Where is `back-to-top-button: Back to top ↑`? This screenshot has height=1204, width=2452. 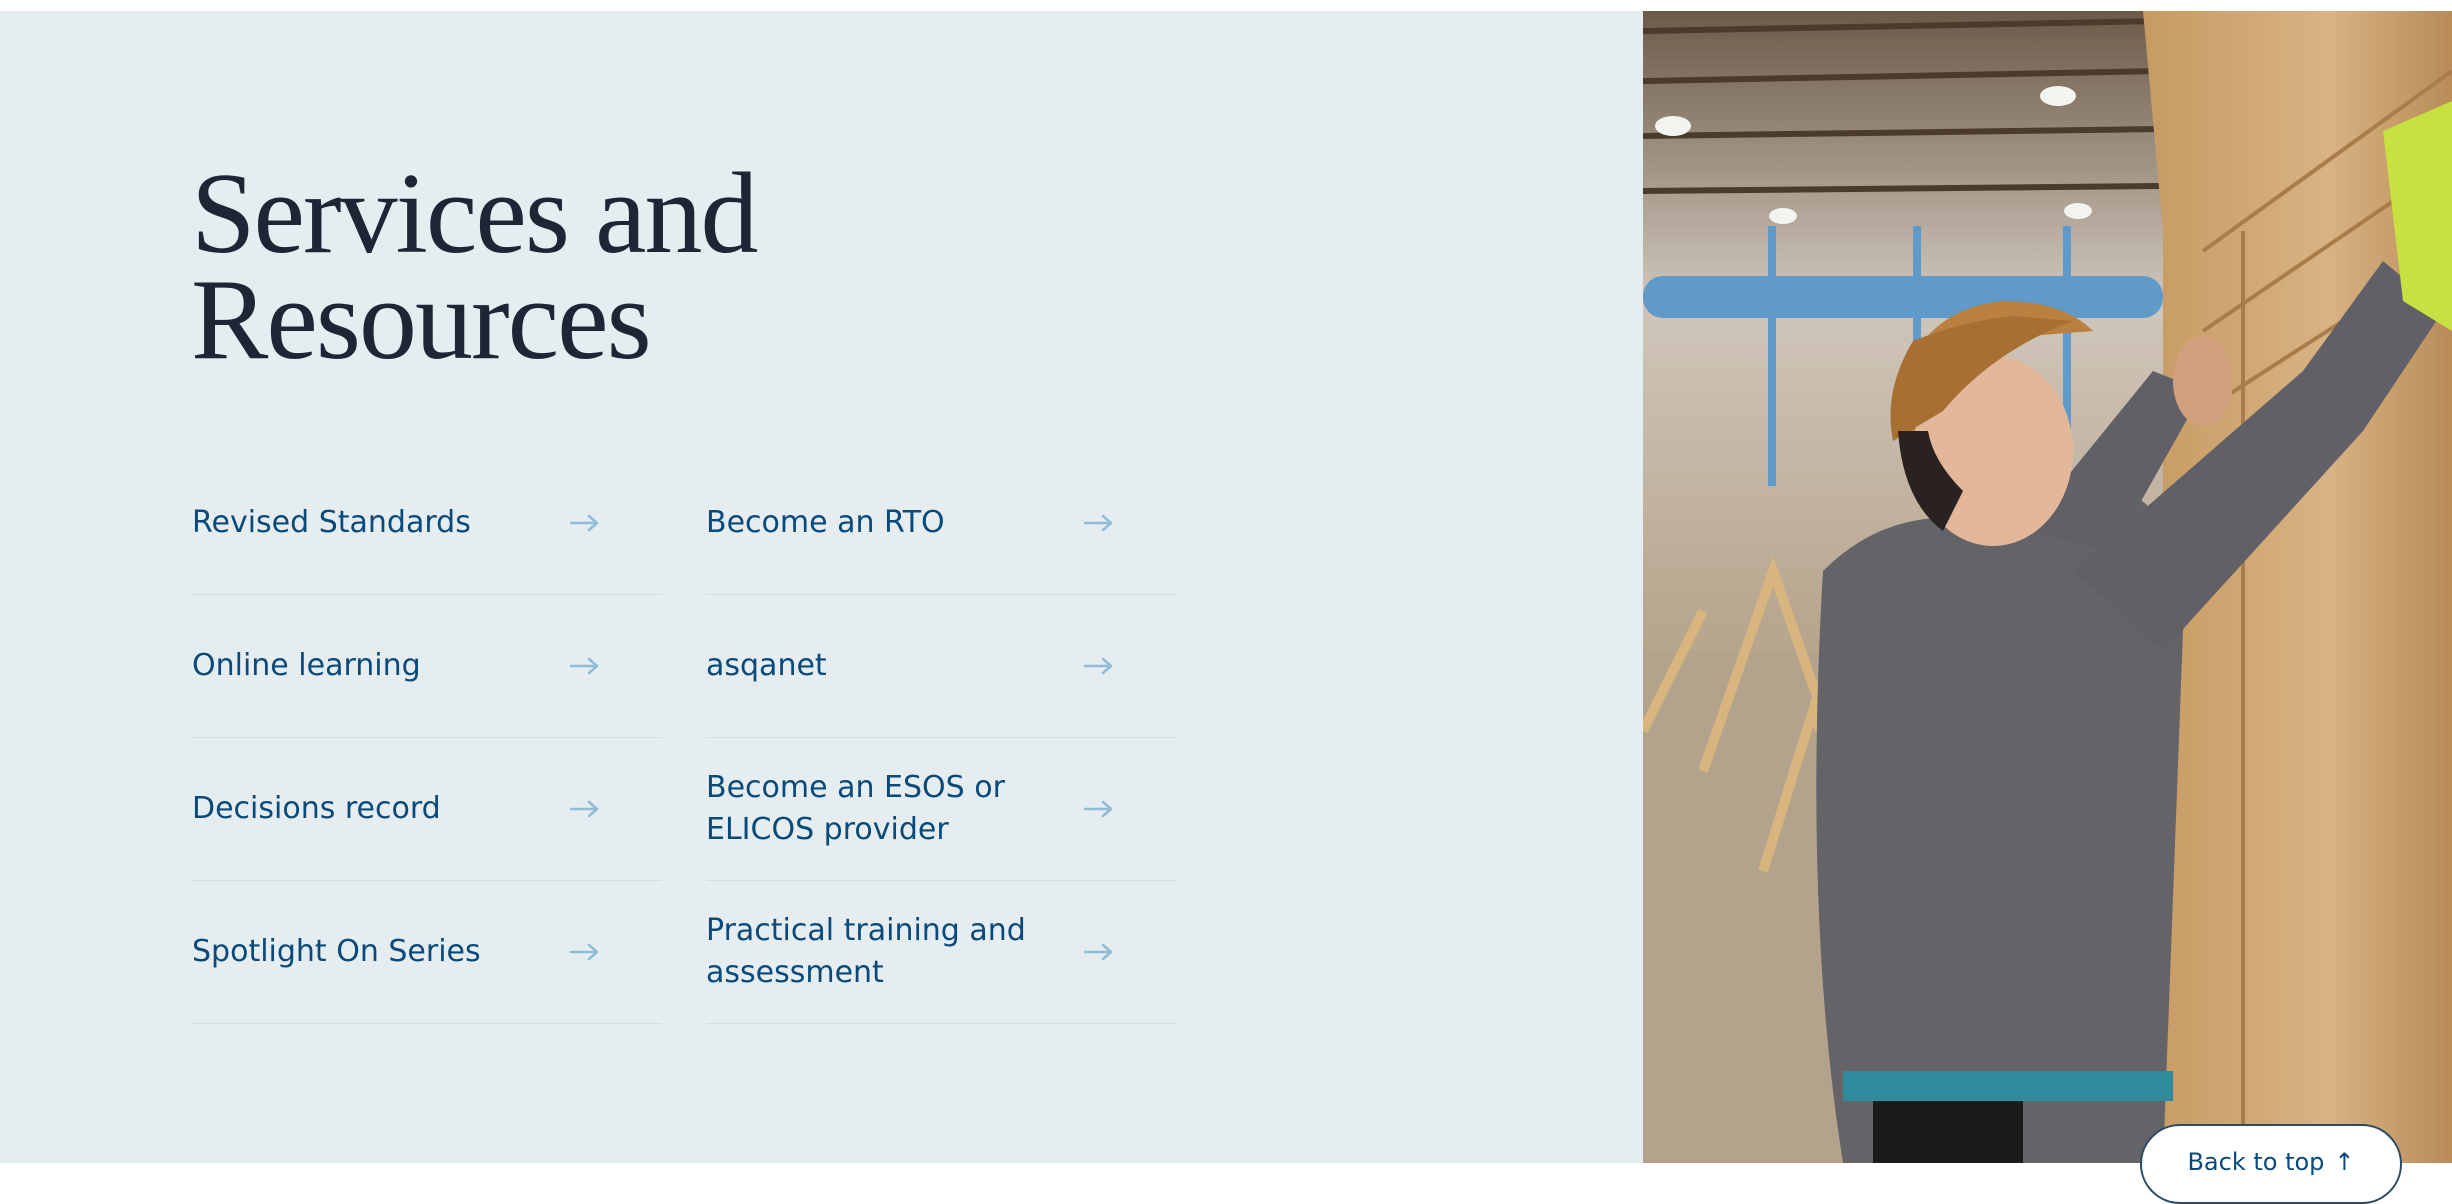 back-to-top-button: Back to top ↑ is located at coordinates (2271, 1164).